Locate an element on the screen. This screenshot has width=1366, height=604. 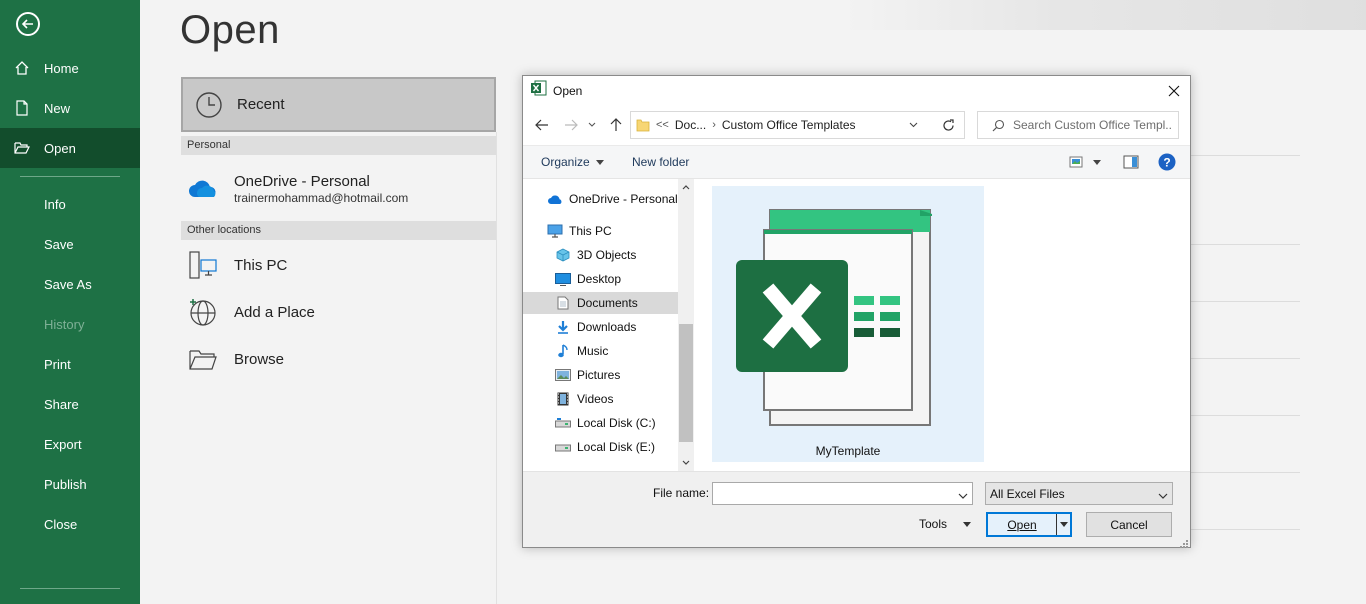
tree-item-videos: Videos is located at coordinates (616, 399).